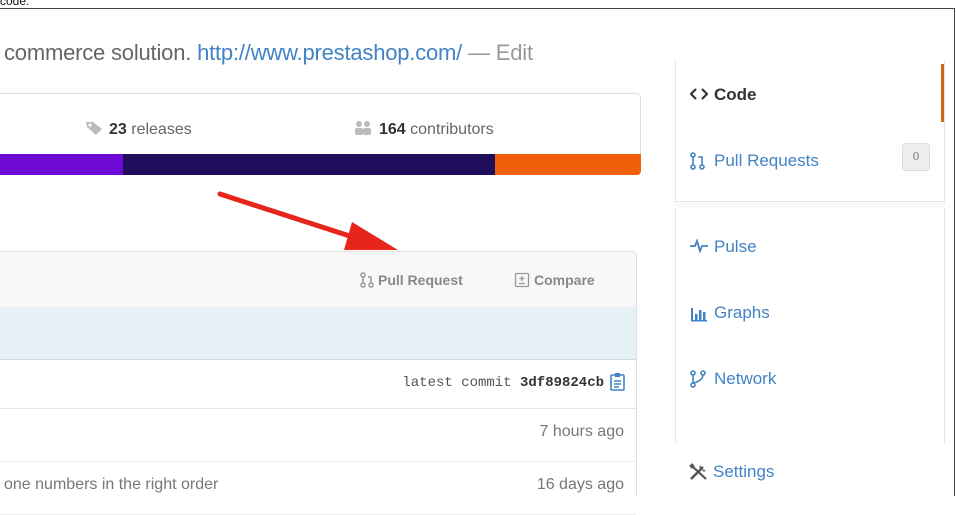 Image resolution: width=956 pixels, height=515 pixels. Describe the element at coordinates (15, 4) in the screenshot. I see `cropped-caption: code:` at that location.